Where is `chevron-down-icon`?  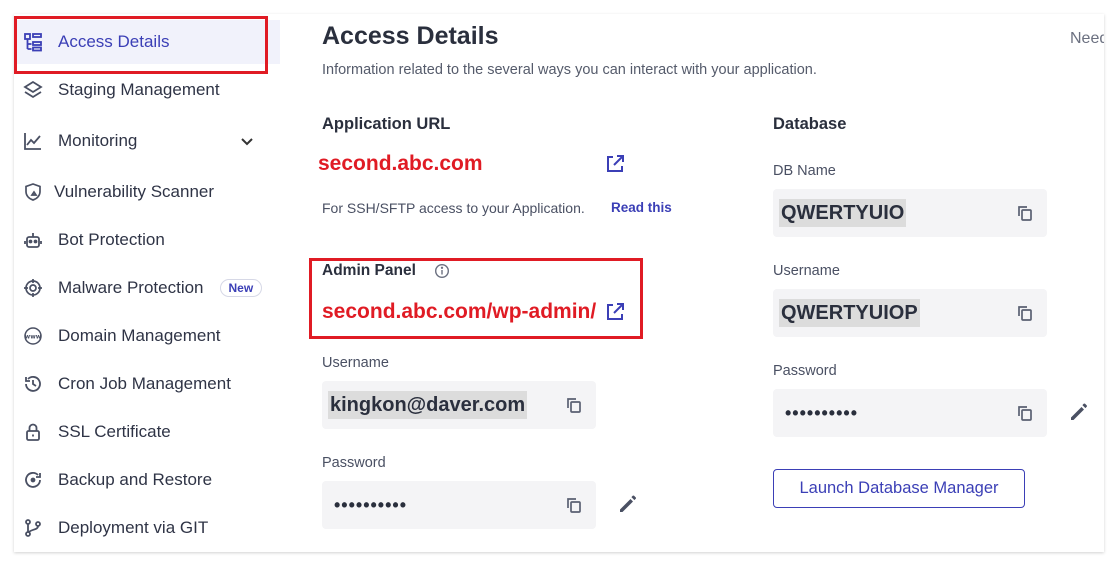 chevron-down-icon is located at coordinates (247, 141).